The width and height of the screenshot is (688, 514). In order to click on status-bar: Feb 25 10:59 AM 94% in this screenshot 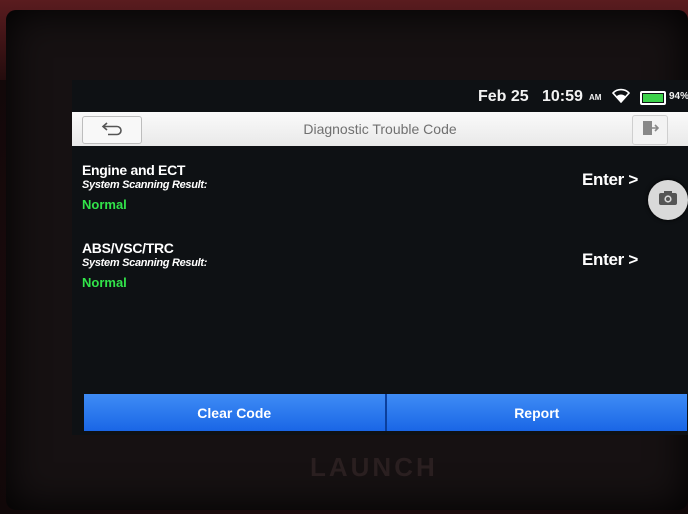, I will do `click(380, 96)`.